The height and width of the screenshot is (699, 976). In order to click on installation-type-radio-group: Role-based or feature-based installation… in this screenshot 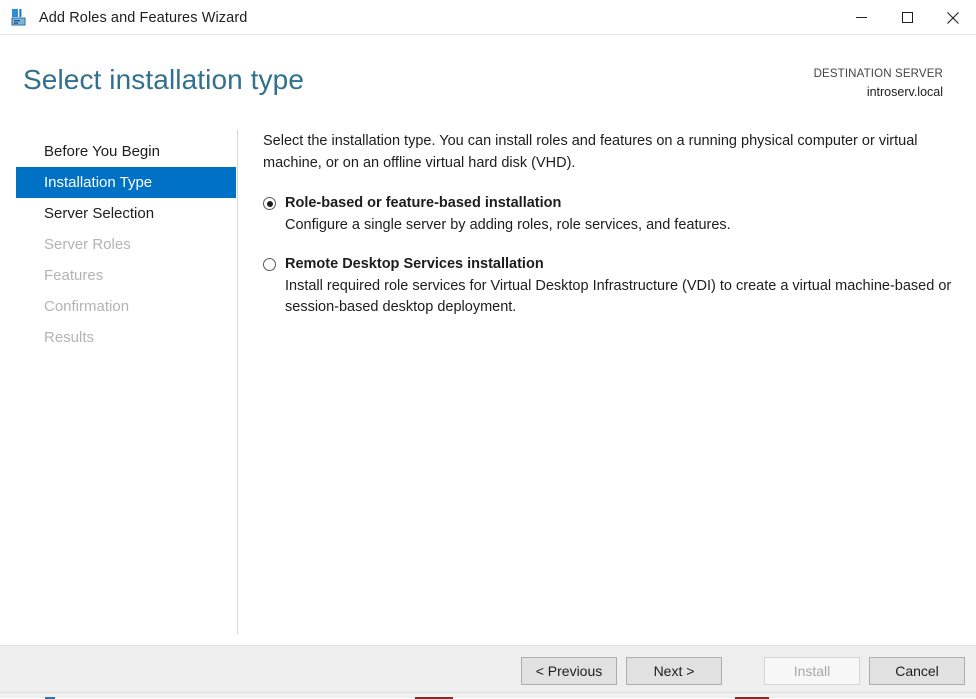, I will do `click(608, 256)`.